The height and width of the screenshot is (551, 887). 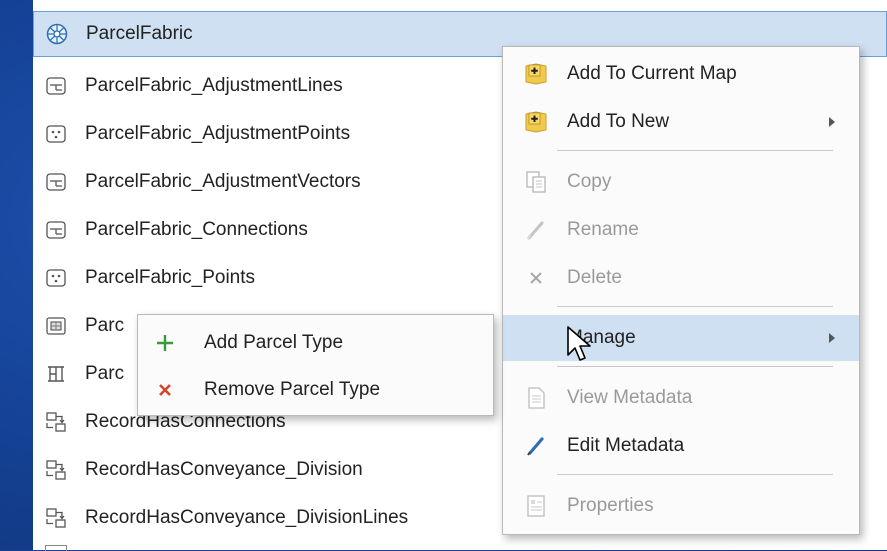 What do you see at coordinates (274, 342) in the screenshot?
I see `submenu-item-label: Add Parcel Type` at bounding box center [274, 342].